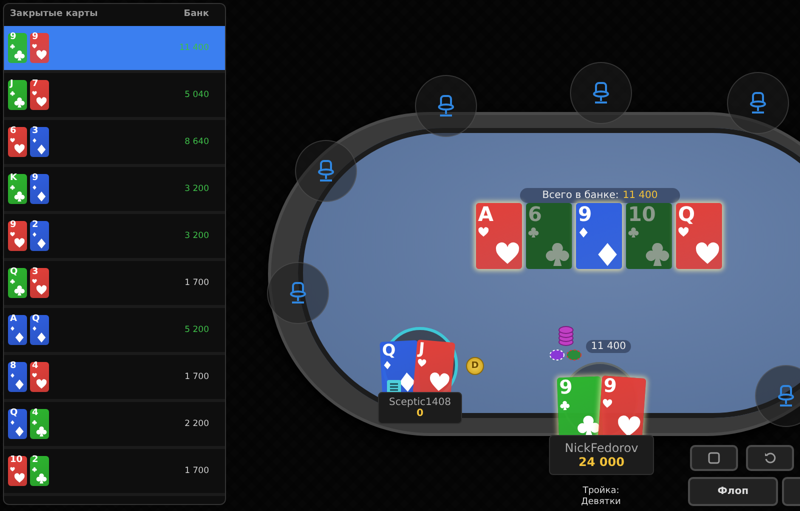 This screenshot has height=511, width=800. I want to click on player-stack: 0, so click(420, 413).